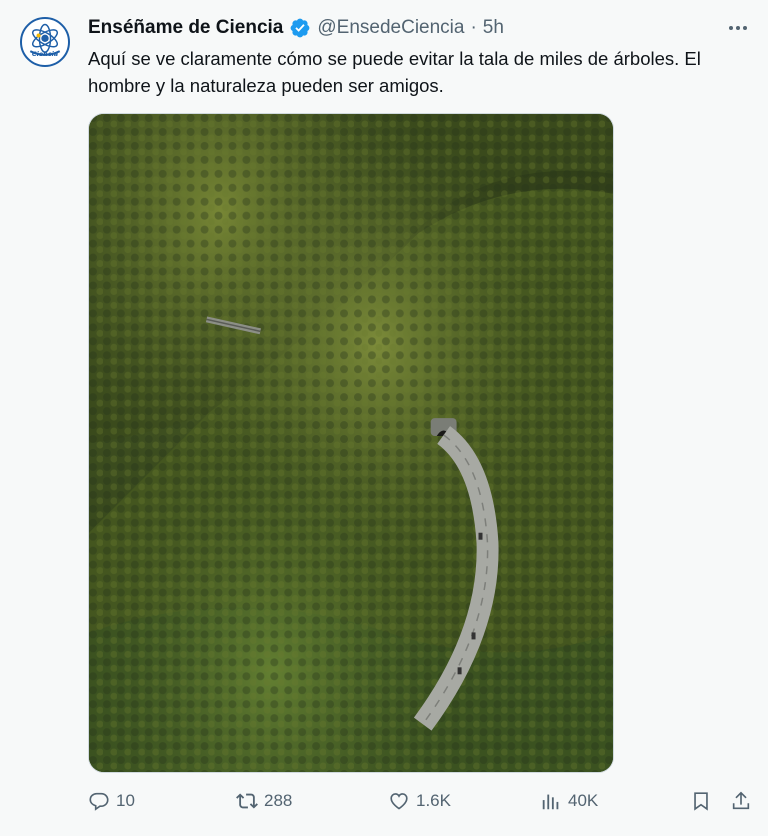 Image resolution: width=768 pixels, height=836 pixels. I want to click on retweet-icon, so click(247, 801).